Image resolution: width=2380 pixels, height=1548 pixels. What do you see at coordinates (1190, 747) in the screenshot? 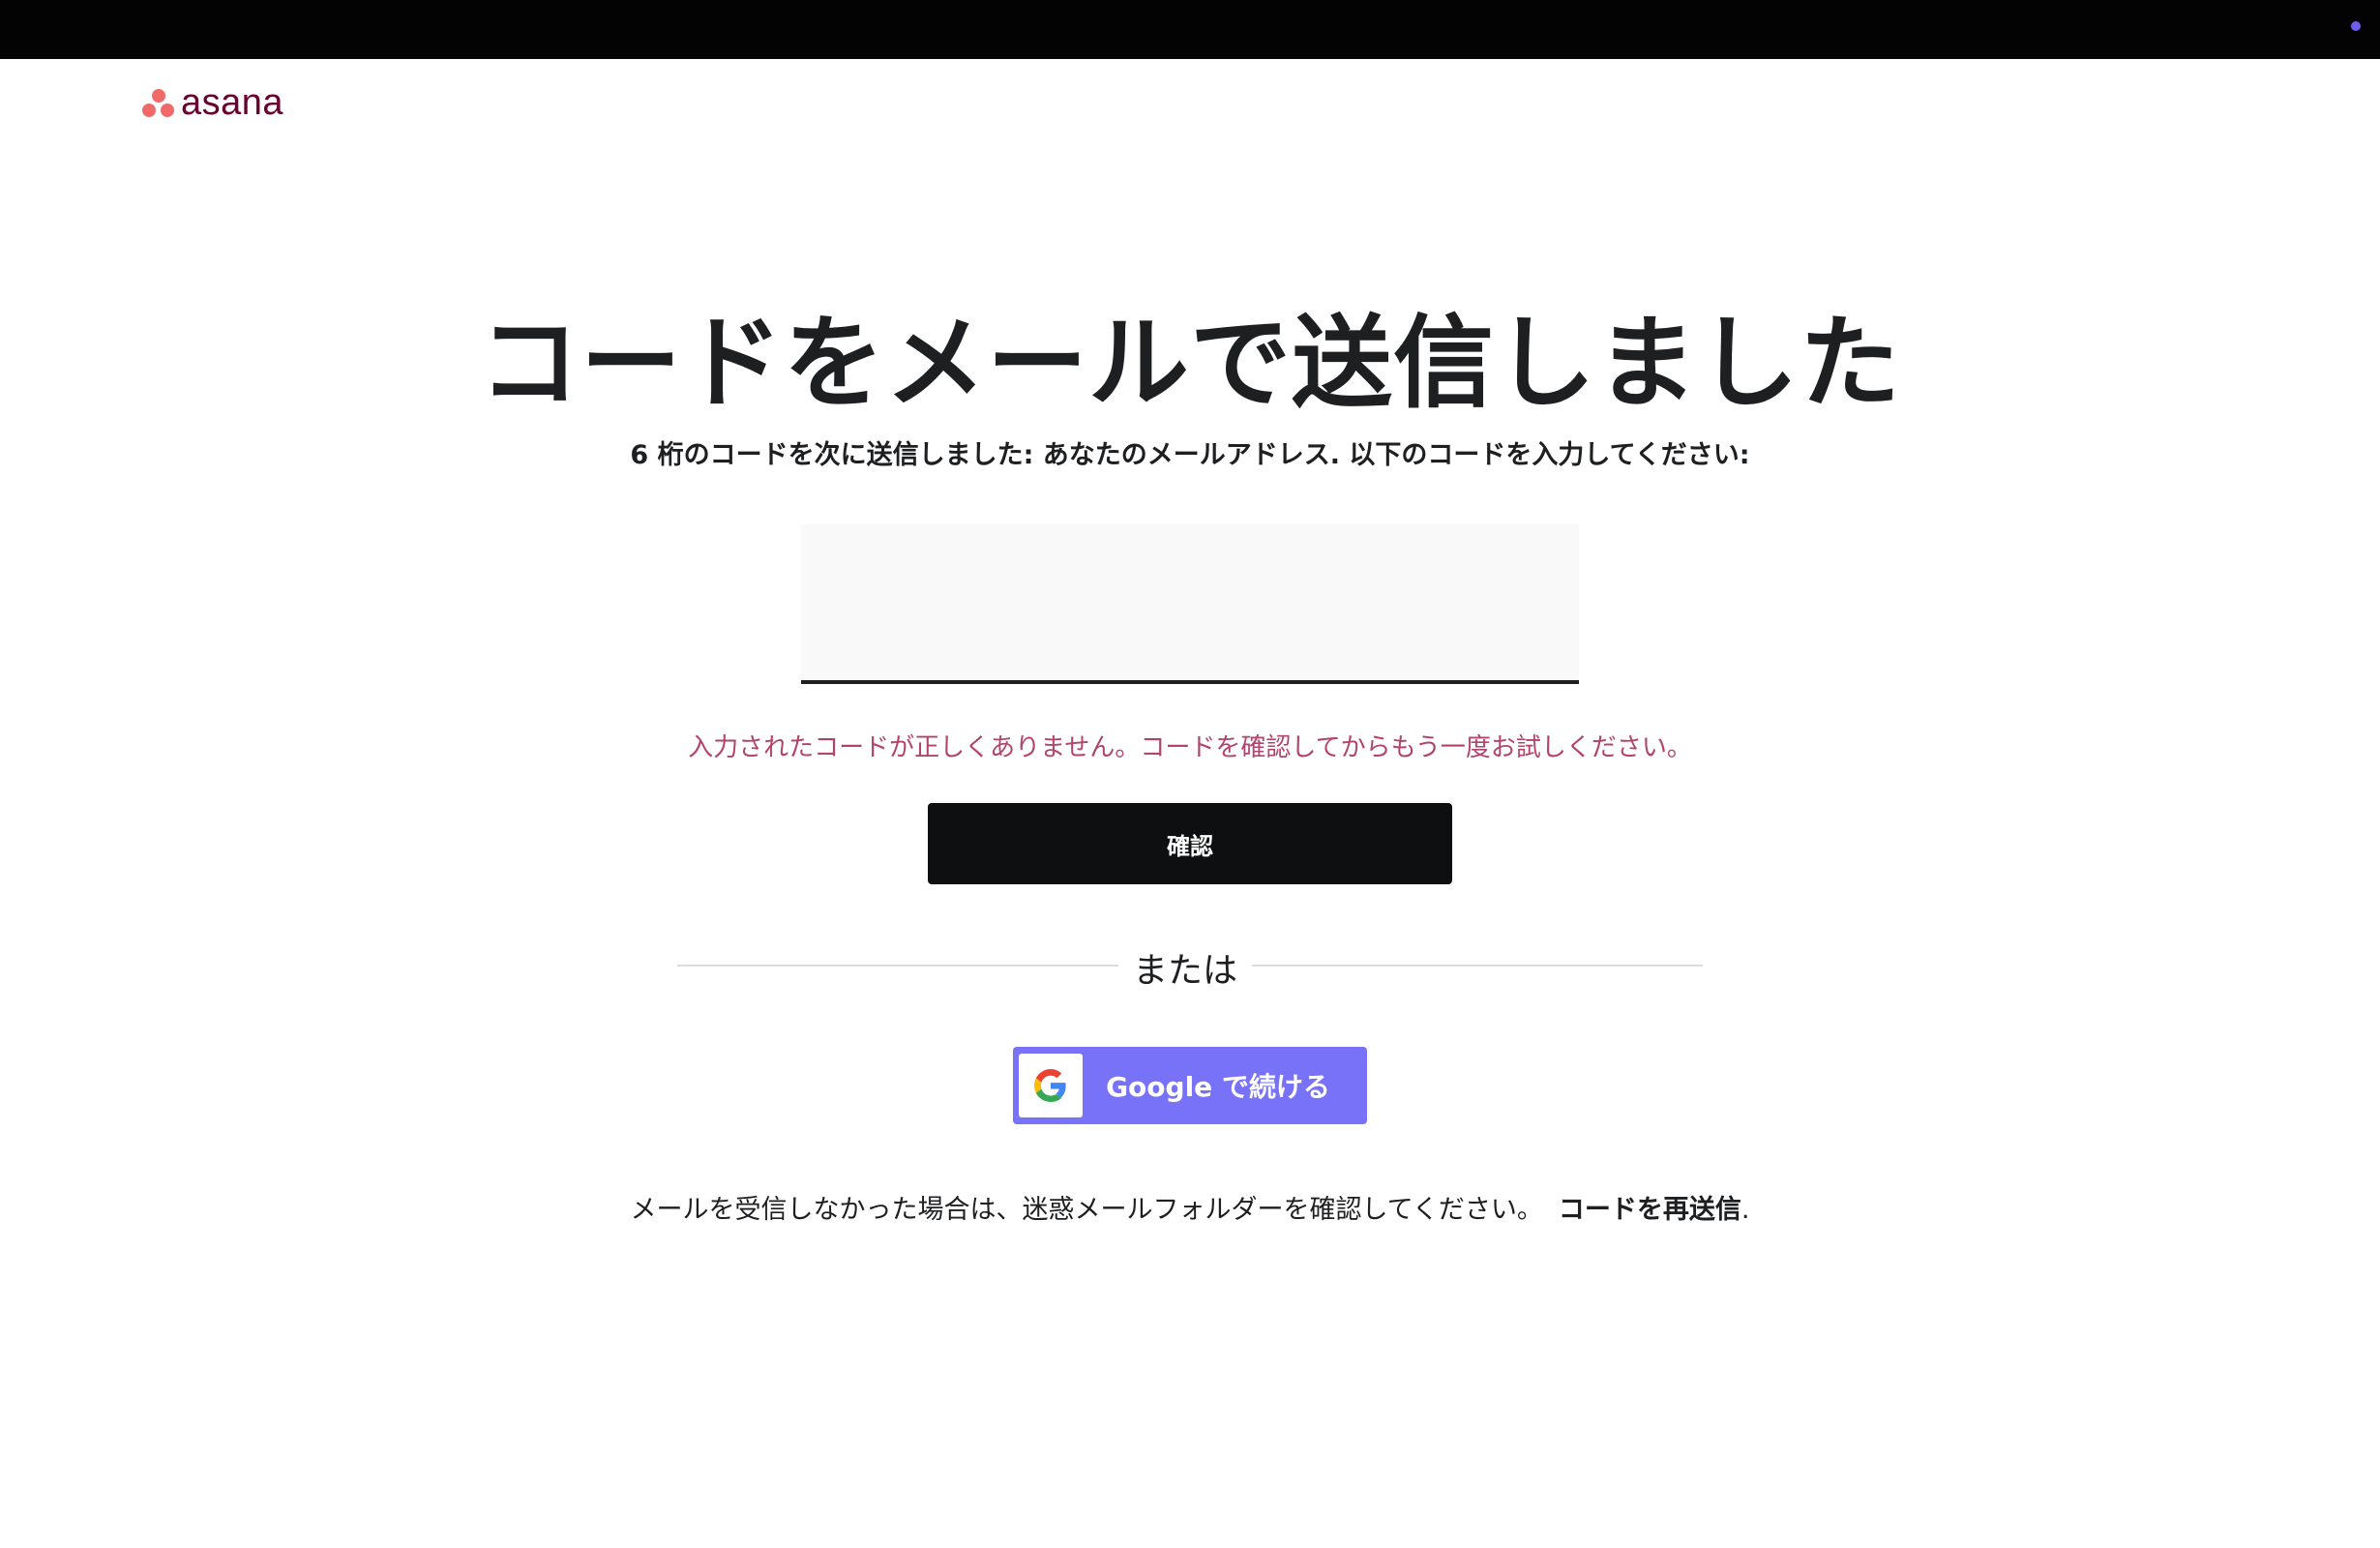
I see `error-message: 入力されたコードが正しくありません。コードを確認してからもう一度お試しください。` at bounding box center [1190, 747].